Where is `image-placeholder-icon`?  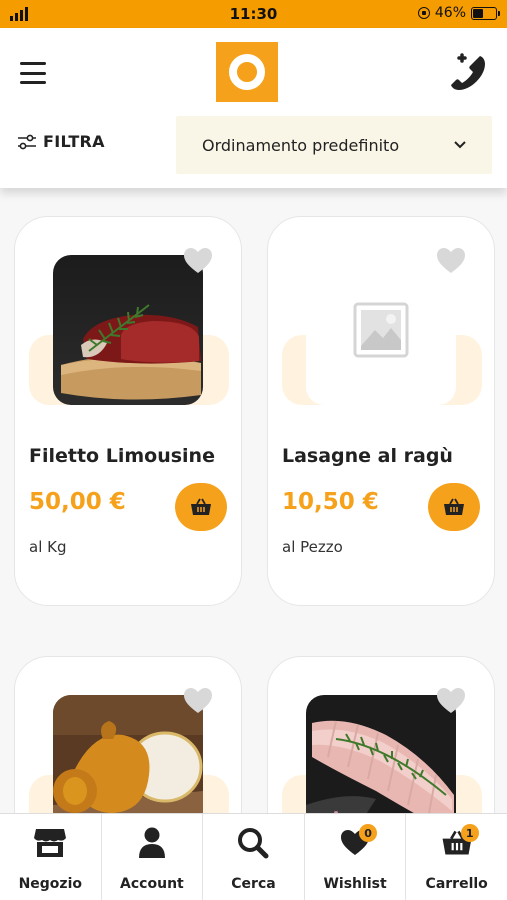 image-placeholder-icon is located at coordinates (381, 330).